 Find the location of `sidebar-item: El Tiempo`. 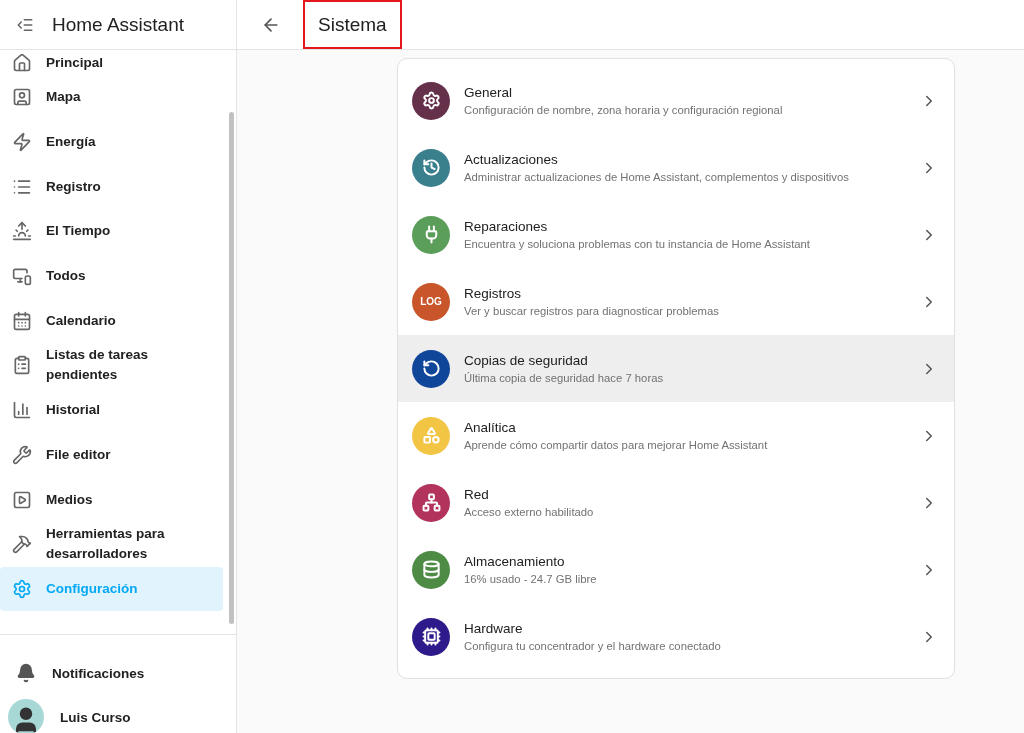

sidebar-item: El Tiempo is located at coordinates (111, 231).